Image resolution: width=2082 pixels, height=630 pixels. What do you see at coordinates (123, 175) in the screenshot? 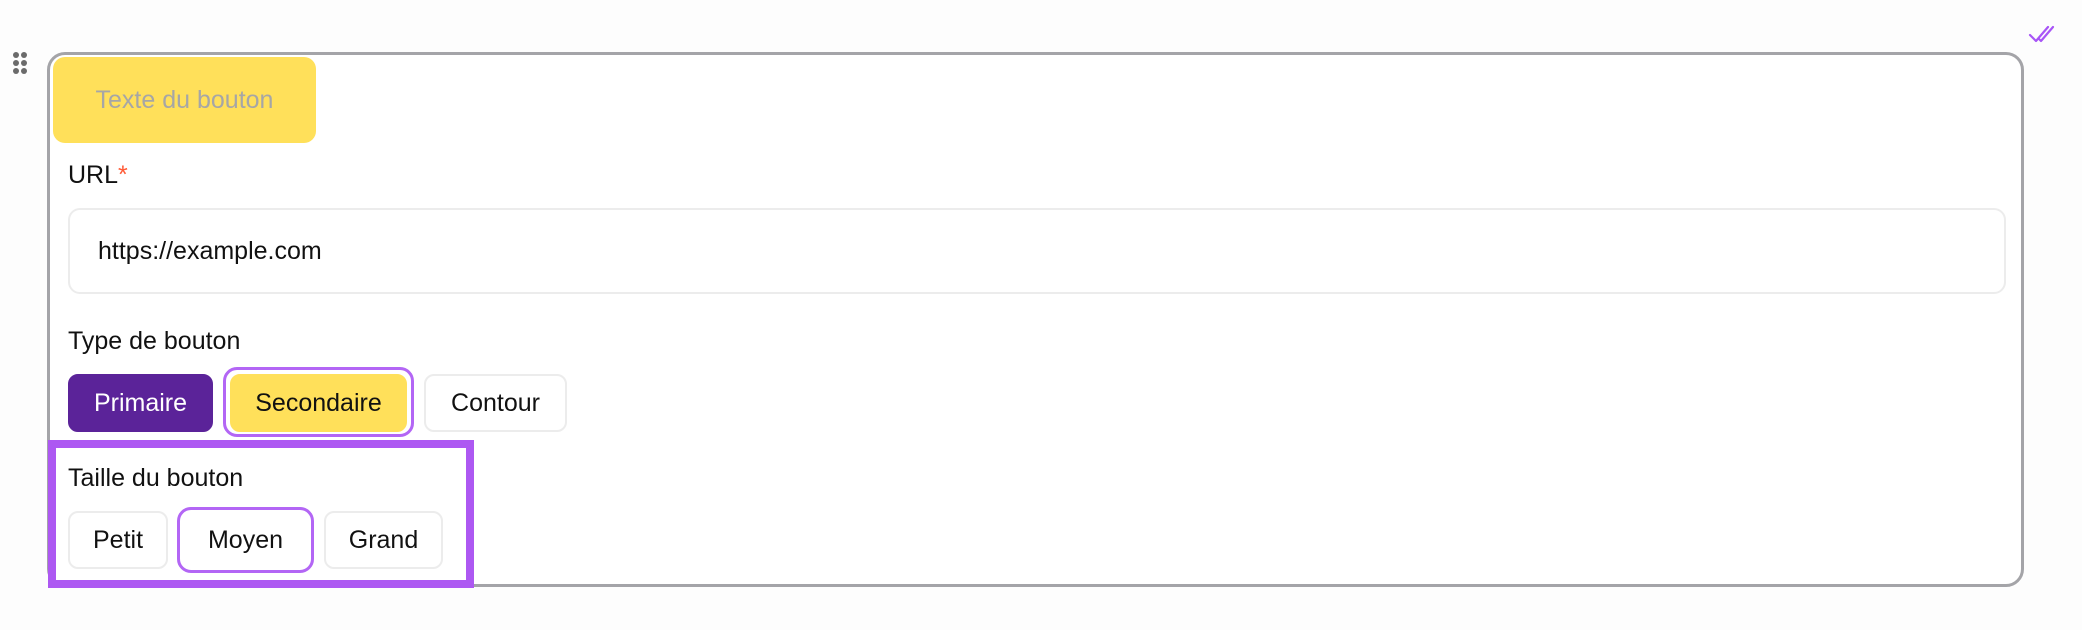
I see `required-mark: *` at bounding box center [123, 175].